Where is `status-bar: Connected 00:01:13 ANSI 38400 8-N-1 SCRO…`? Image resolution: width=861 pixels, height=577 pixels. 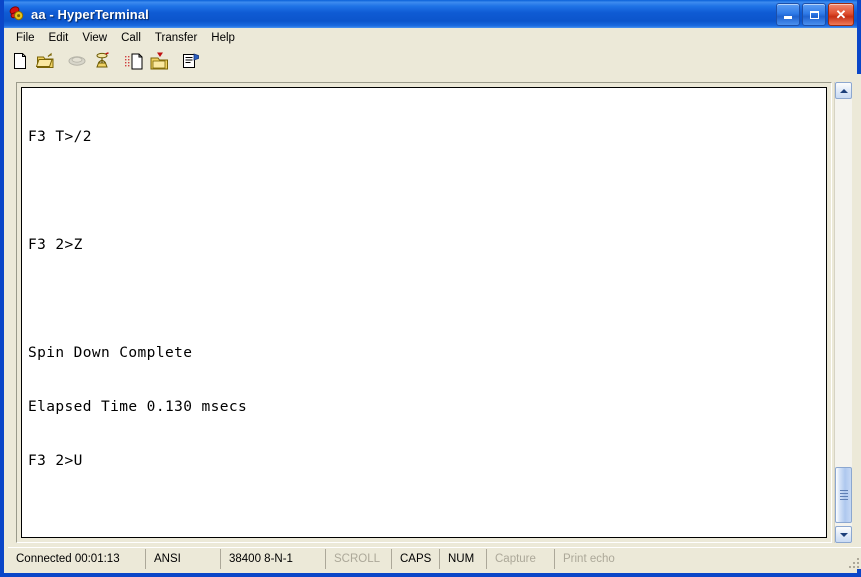 status-bar: Connected 00:01:13 ANSI 38400 8-N-1 SCRO… is located at coordinates (434, 558).